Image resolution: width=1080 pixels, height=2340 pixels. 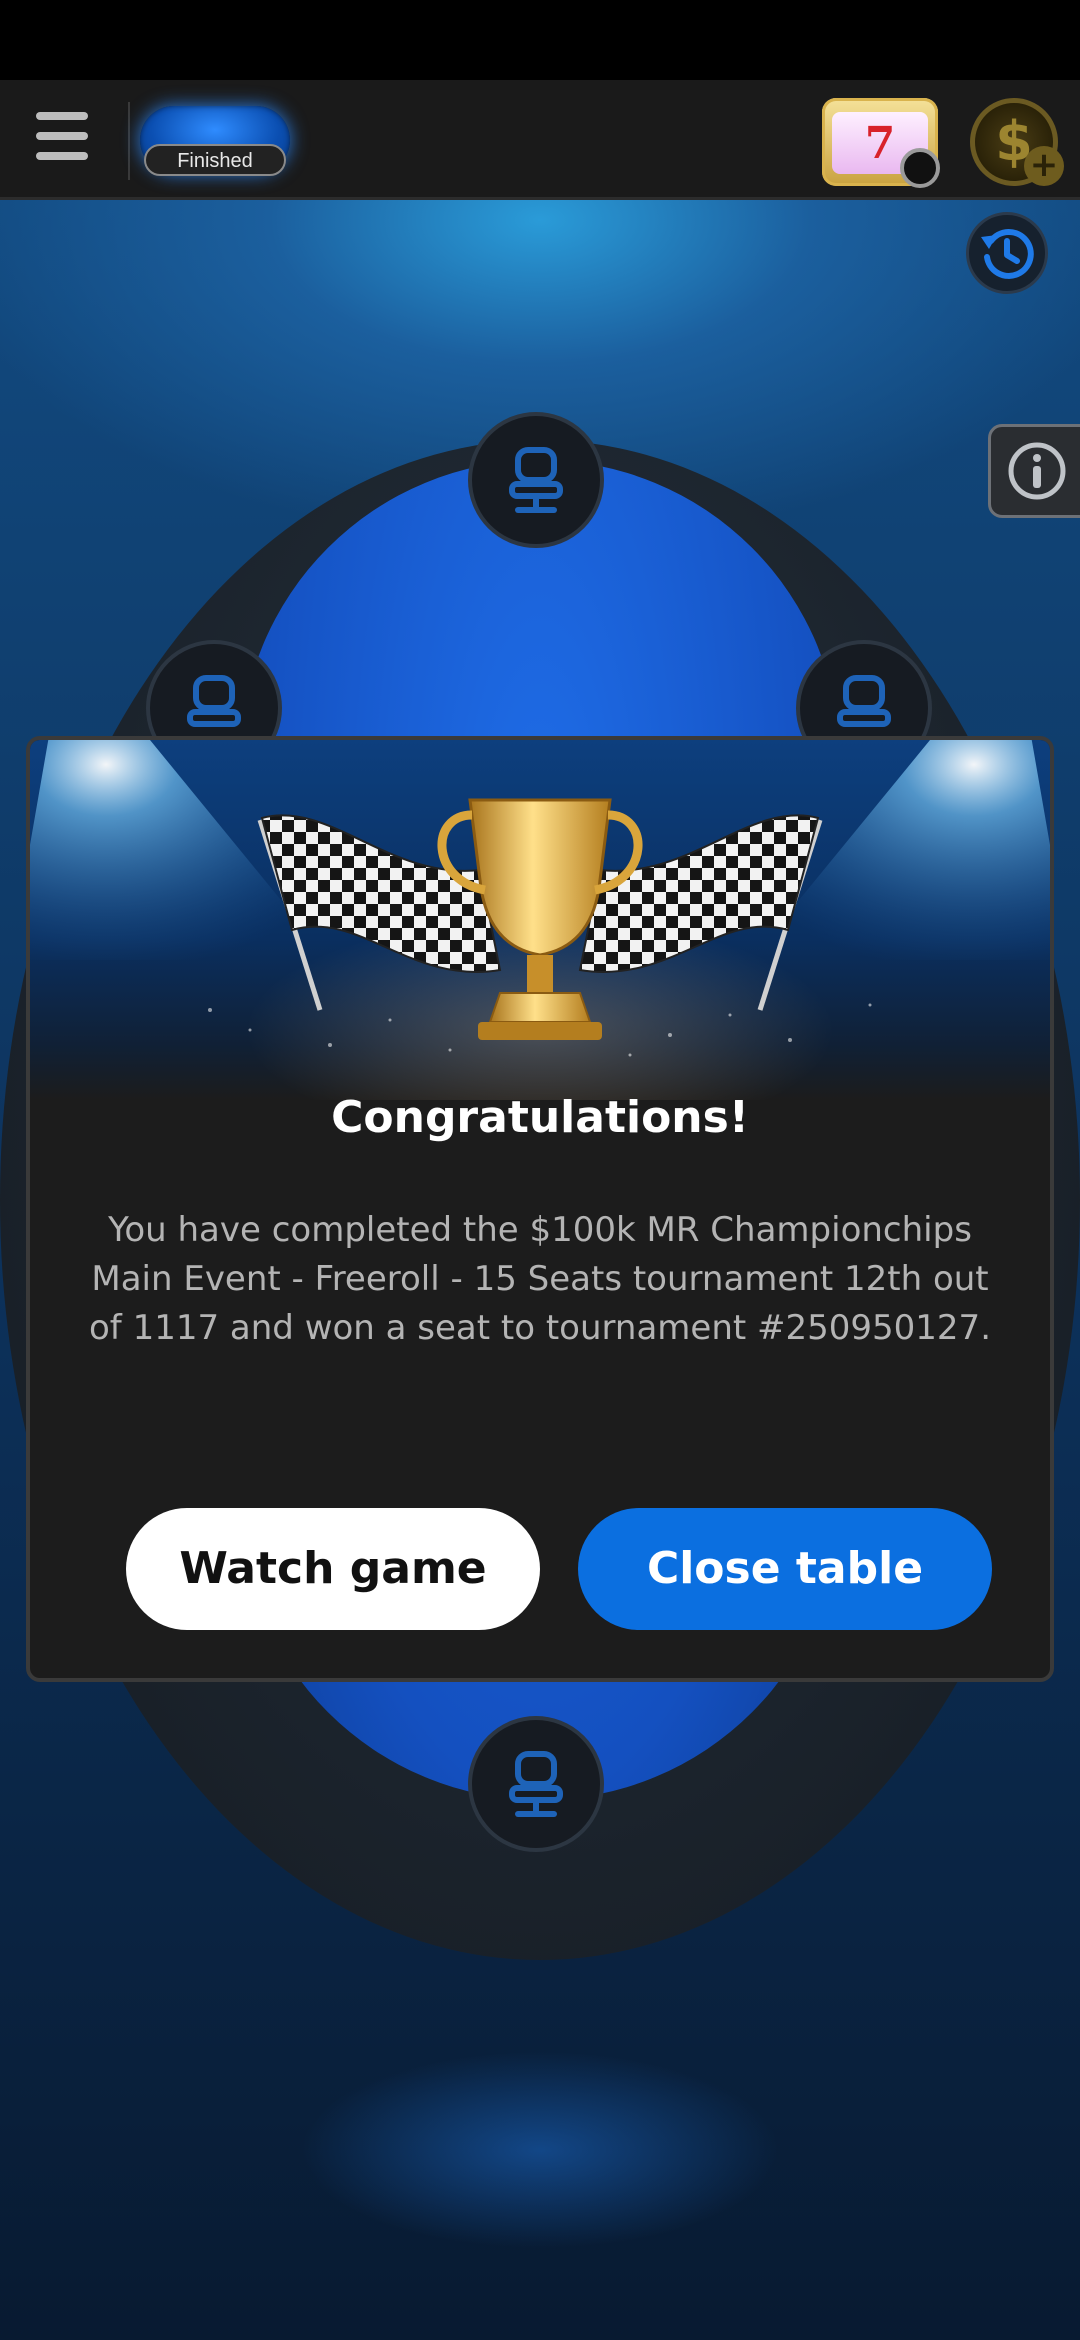 I want to click on top-bar: Finished 7 $ +, so click(x=540, y=140).